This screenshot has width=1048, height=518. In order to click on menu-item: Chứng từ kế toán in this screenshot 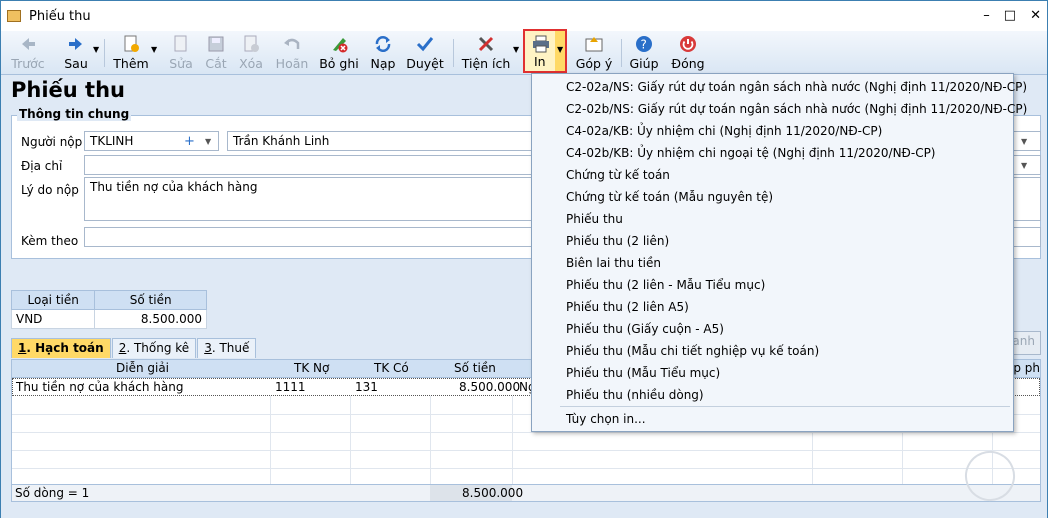, I will do `click(618, 175)`.